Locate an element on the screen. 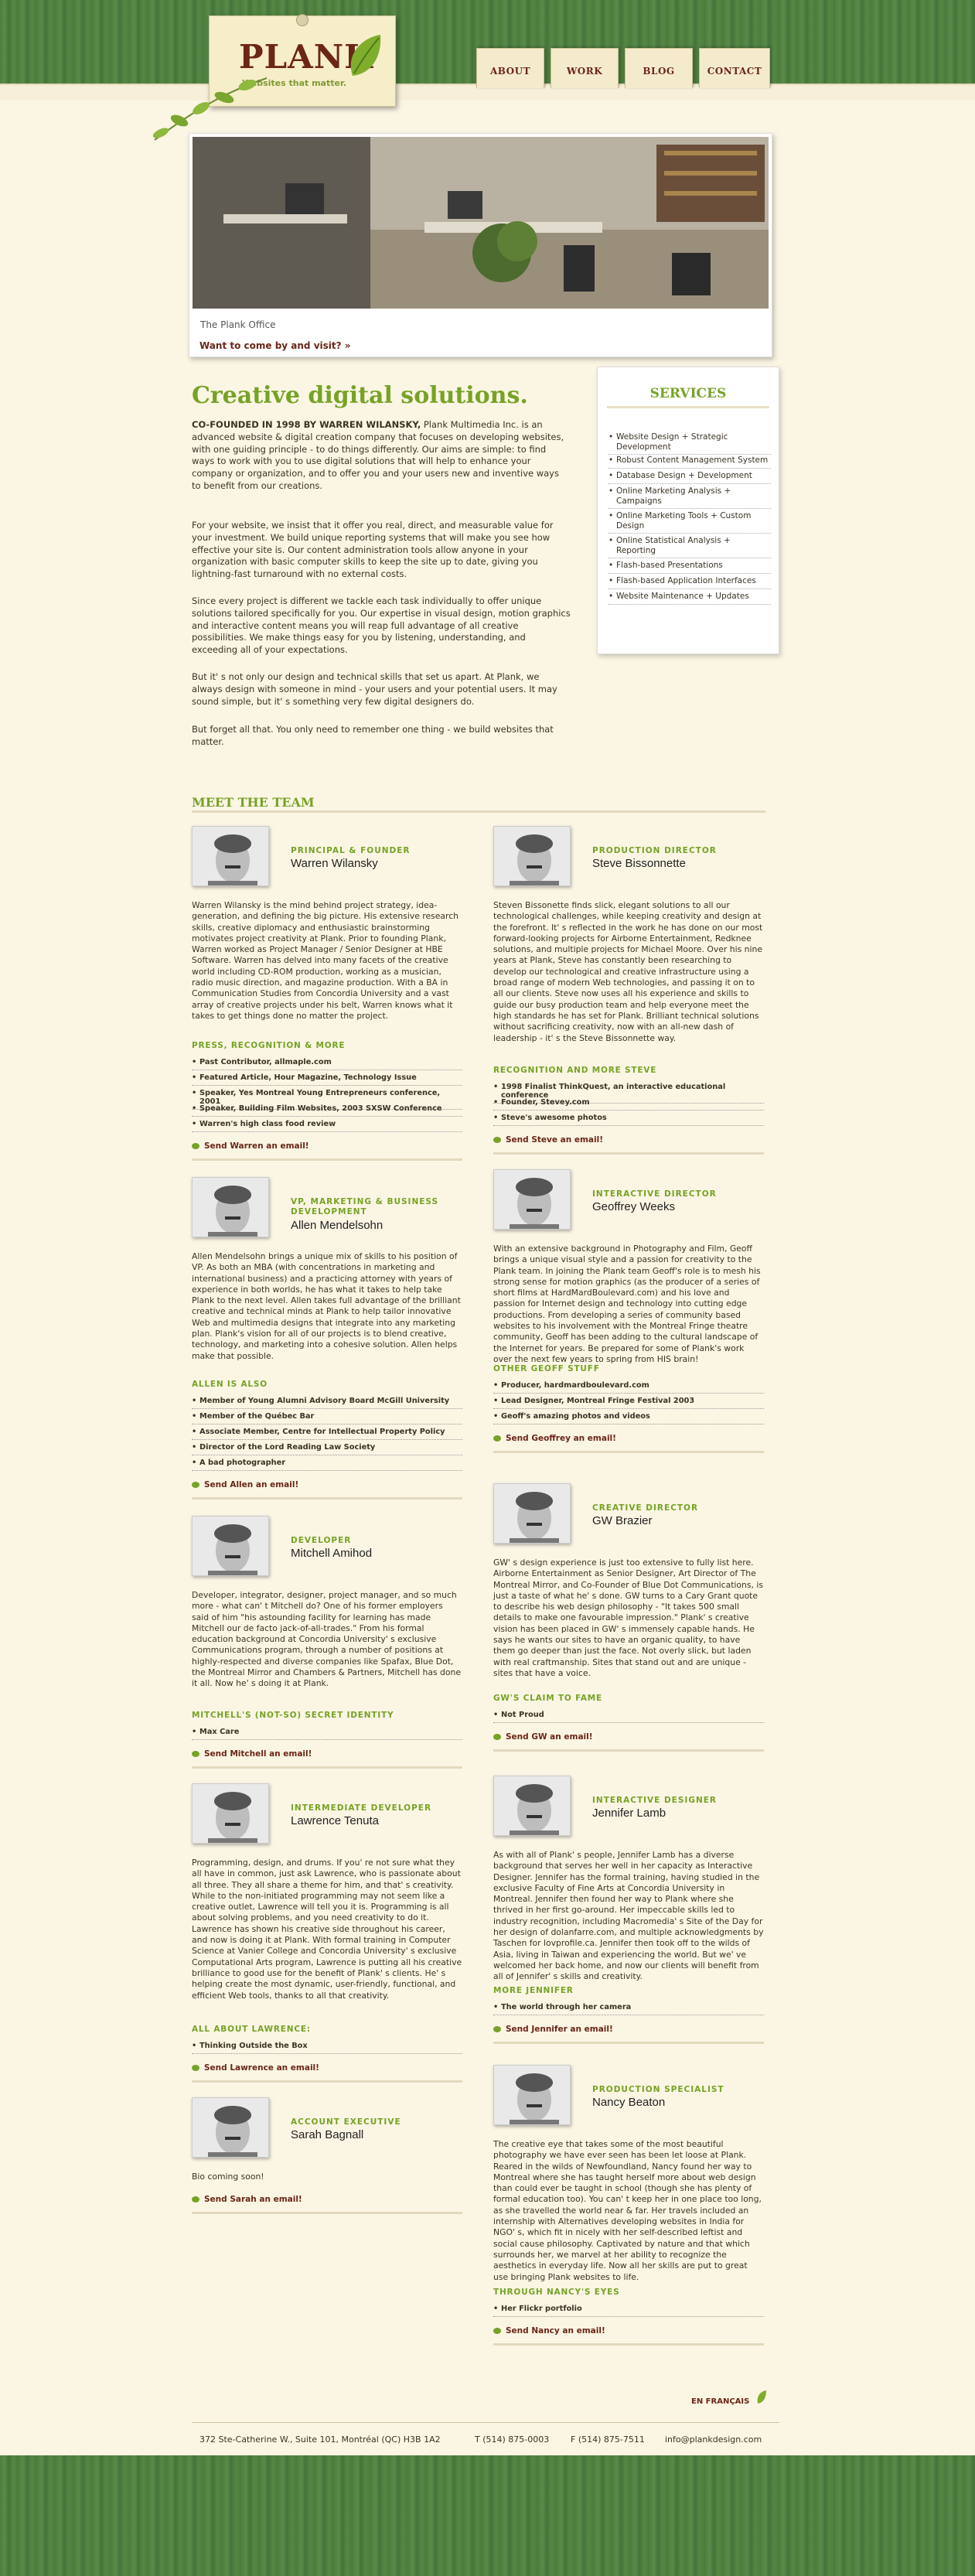 This screenshot has width=975, height=2576. member-link: Her Flickr portfolio is located at coordinates (628, 2311).